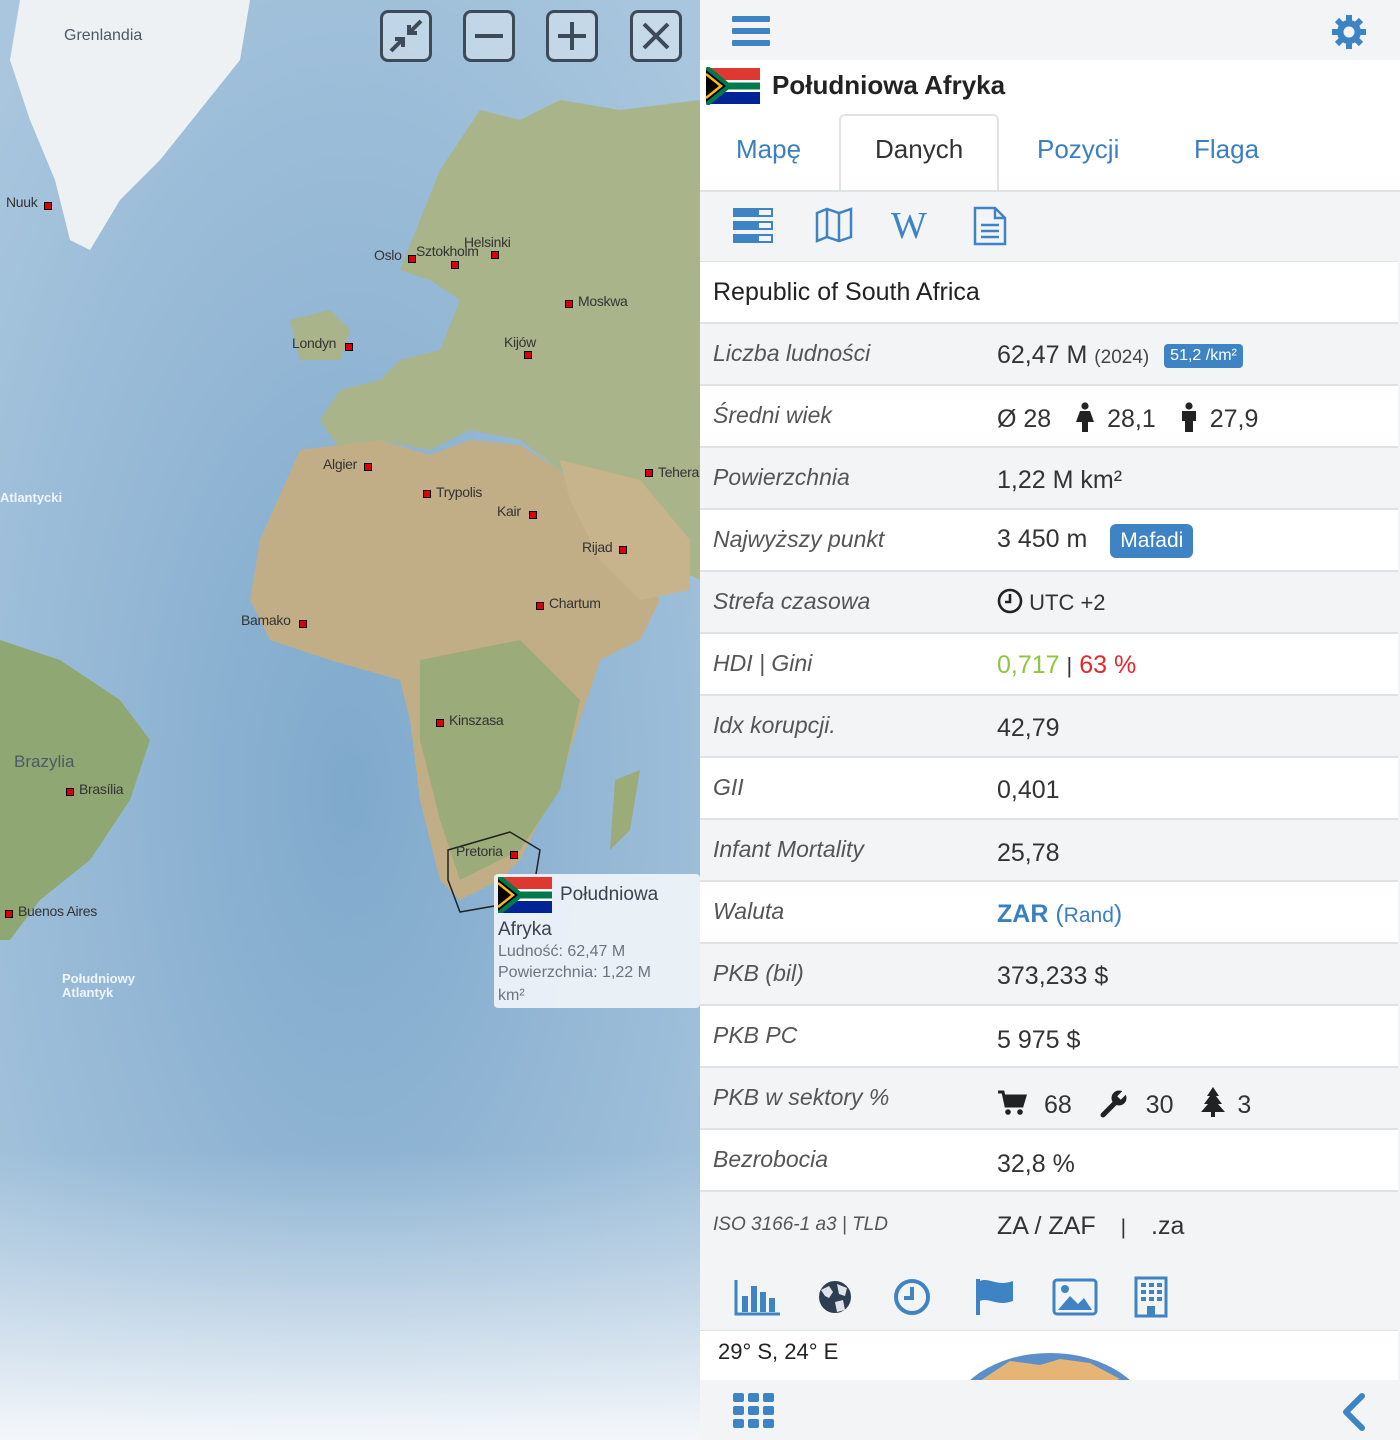 The width and height of the screenshot is (1400, 1440). What do you see at coordinates (889, 85) in the screenshot?
I see `page-title: Południowa Afryka` at bounding box center [889, 85].